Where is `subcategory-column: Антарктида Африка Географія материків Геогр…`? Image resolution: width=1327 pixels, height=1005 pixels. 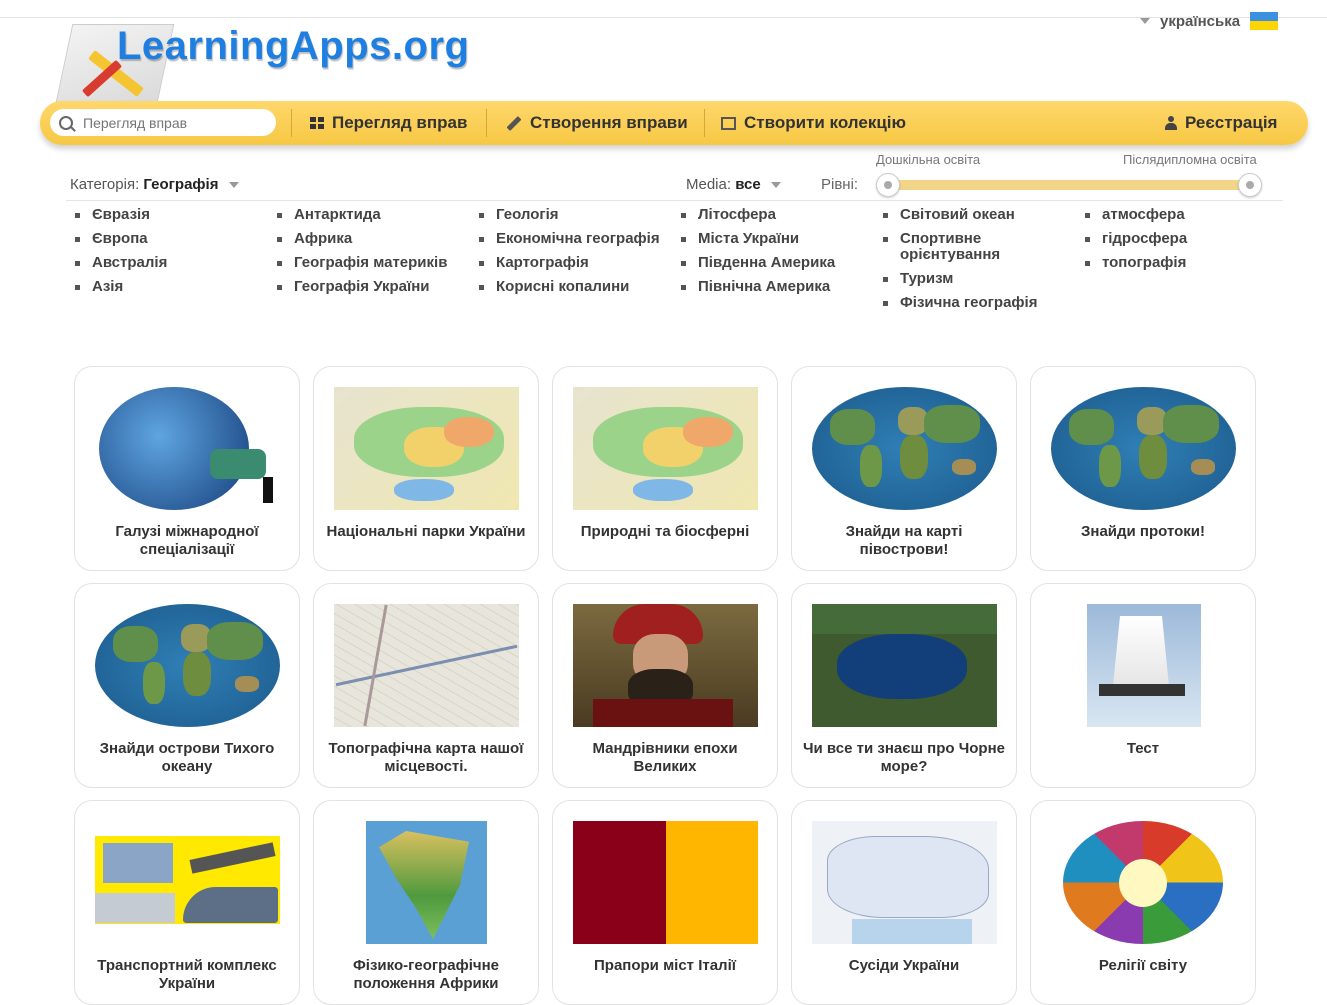
subcategory-column: Антарктида Африка Географія материків Геогр… is located at coordinates (378, 263).